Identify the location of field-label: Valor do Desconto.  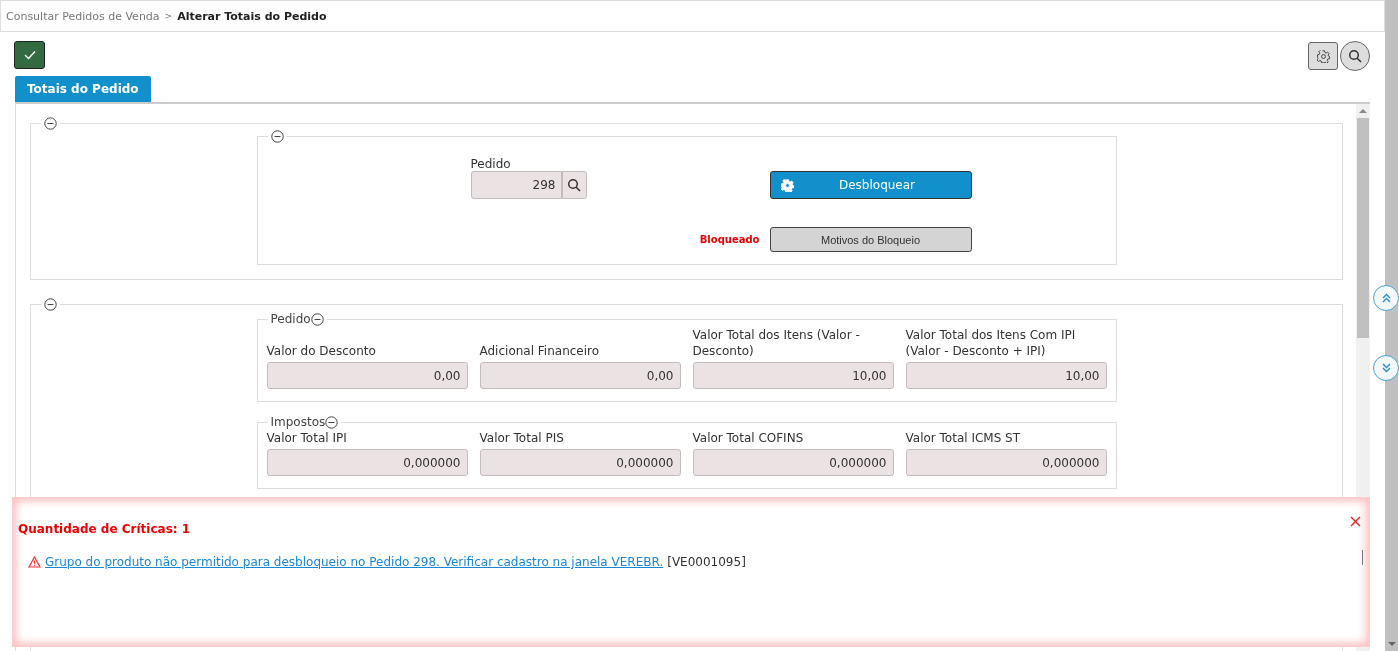
(321, 351).